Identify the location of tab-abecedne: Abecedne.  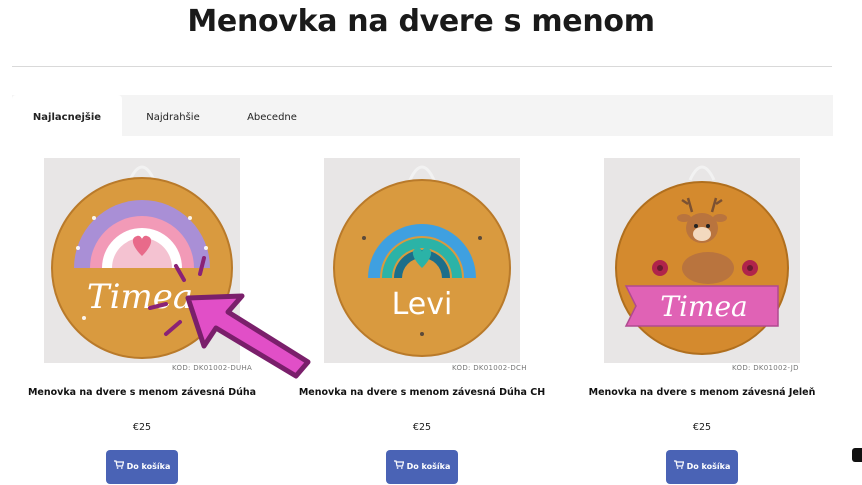
(272, 115).